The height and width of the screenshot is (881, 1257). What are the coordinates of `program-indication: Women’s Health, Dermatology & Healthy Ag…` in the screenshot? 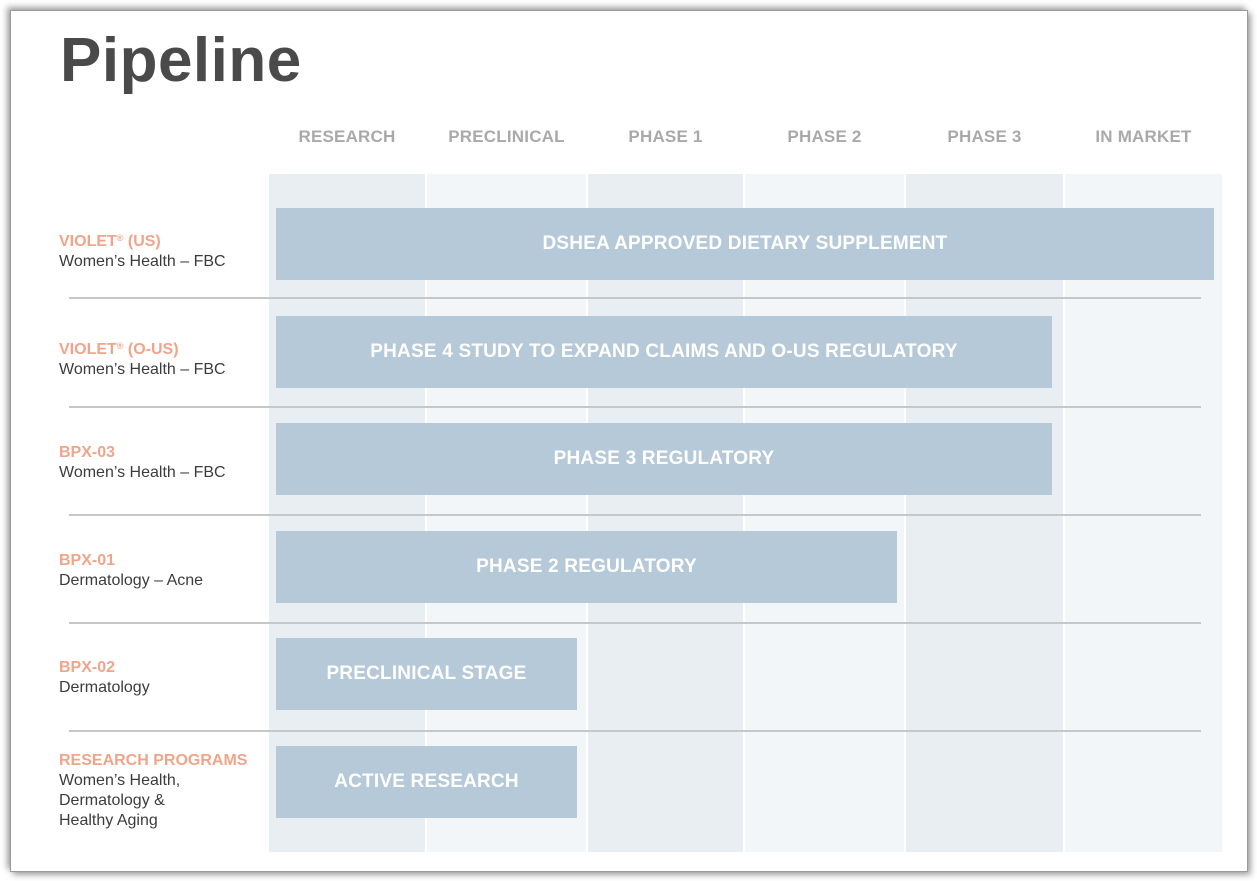 It's located at (120, 800).